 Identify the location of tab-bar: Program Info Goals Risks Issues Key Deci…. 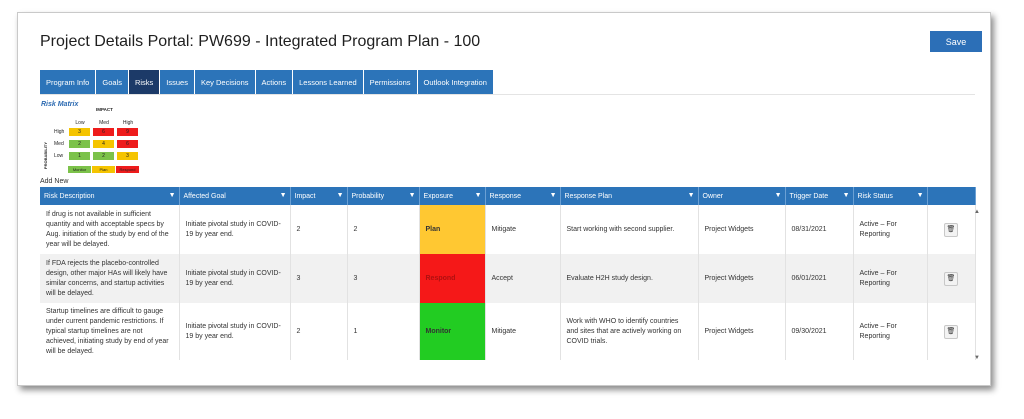
(507, 82).